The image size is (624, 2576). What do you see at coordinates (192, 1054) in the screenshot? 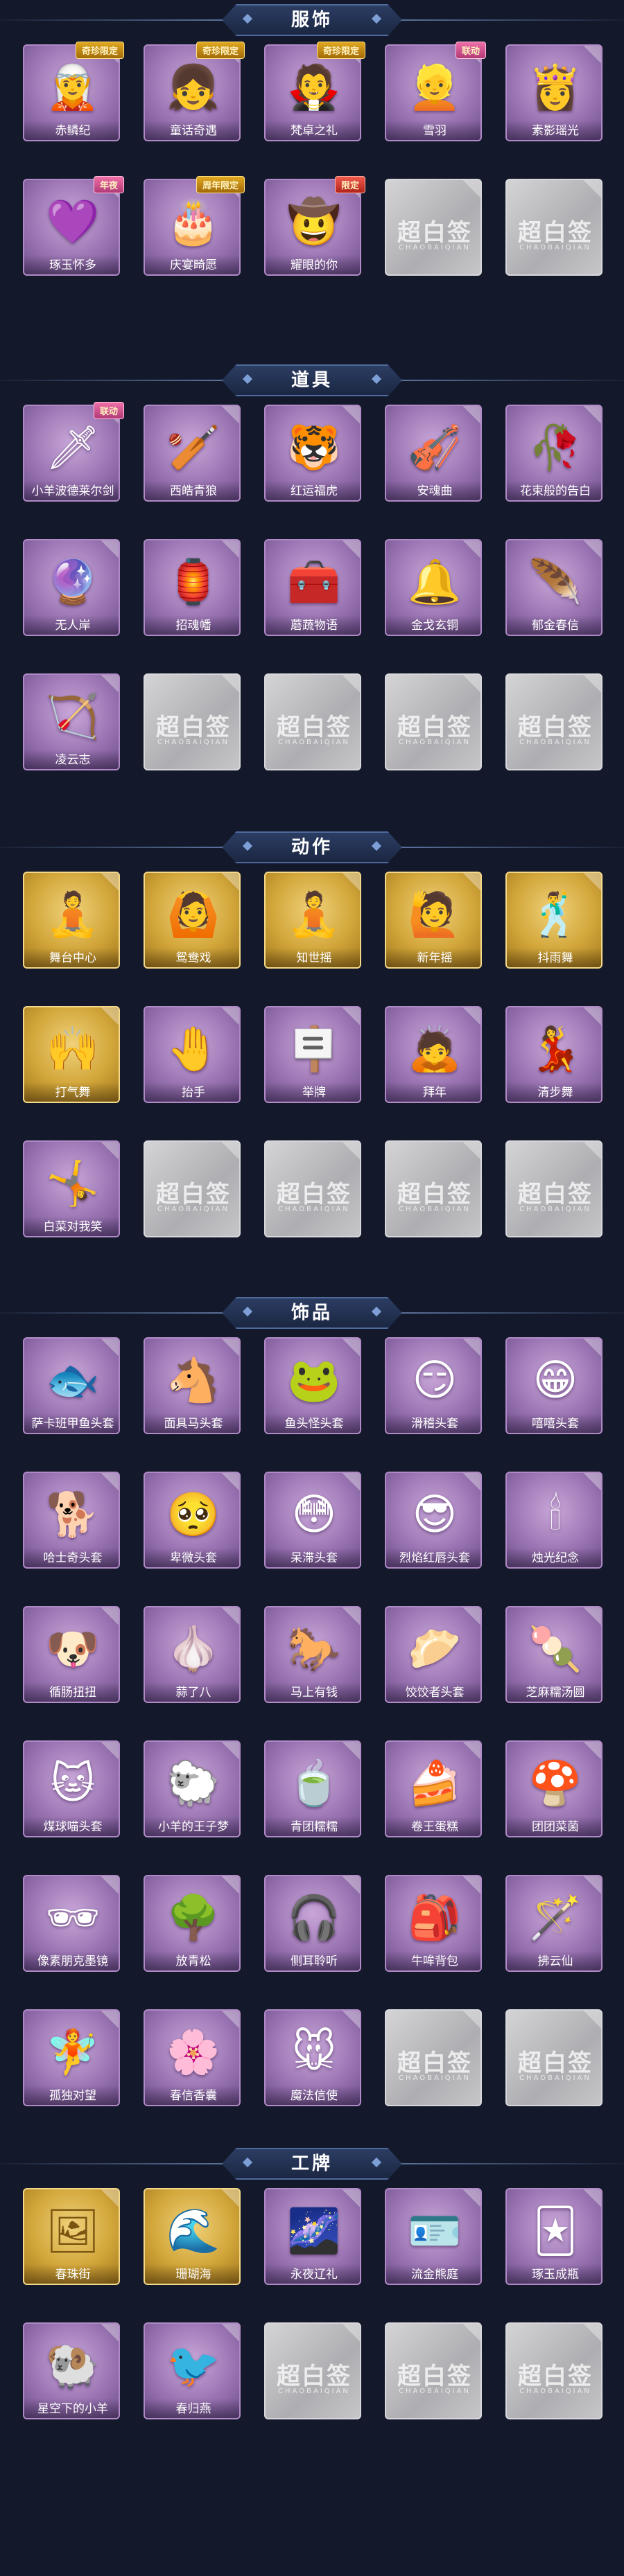
I see `item-card: 🤚 抬手` at bounding box center [192, 1054].